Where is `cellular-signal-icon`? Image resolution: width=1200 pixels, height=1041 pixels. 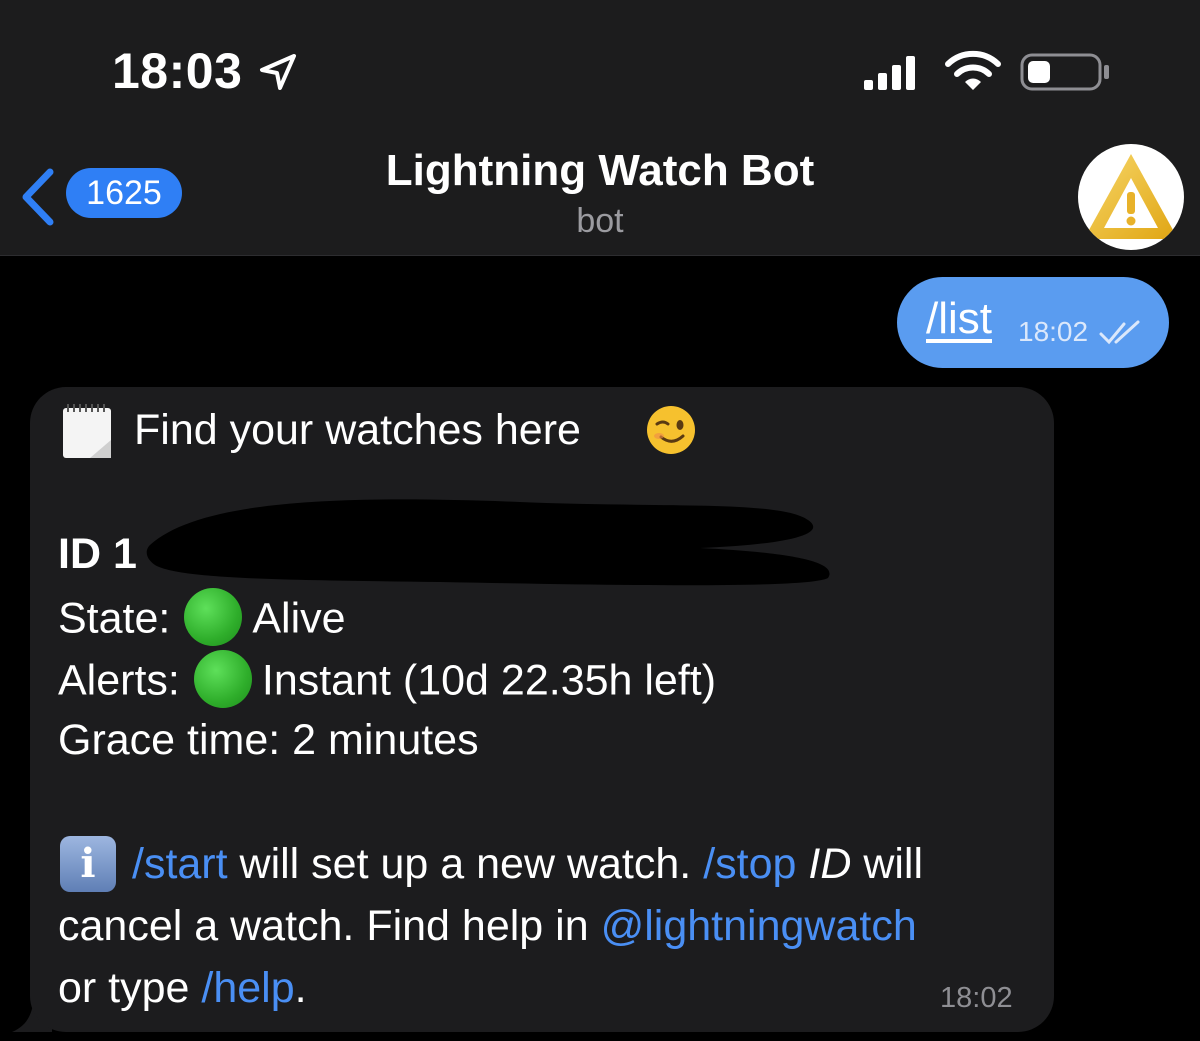 cellular-signal-icon is located at coordinates (889, 73).